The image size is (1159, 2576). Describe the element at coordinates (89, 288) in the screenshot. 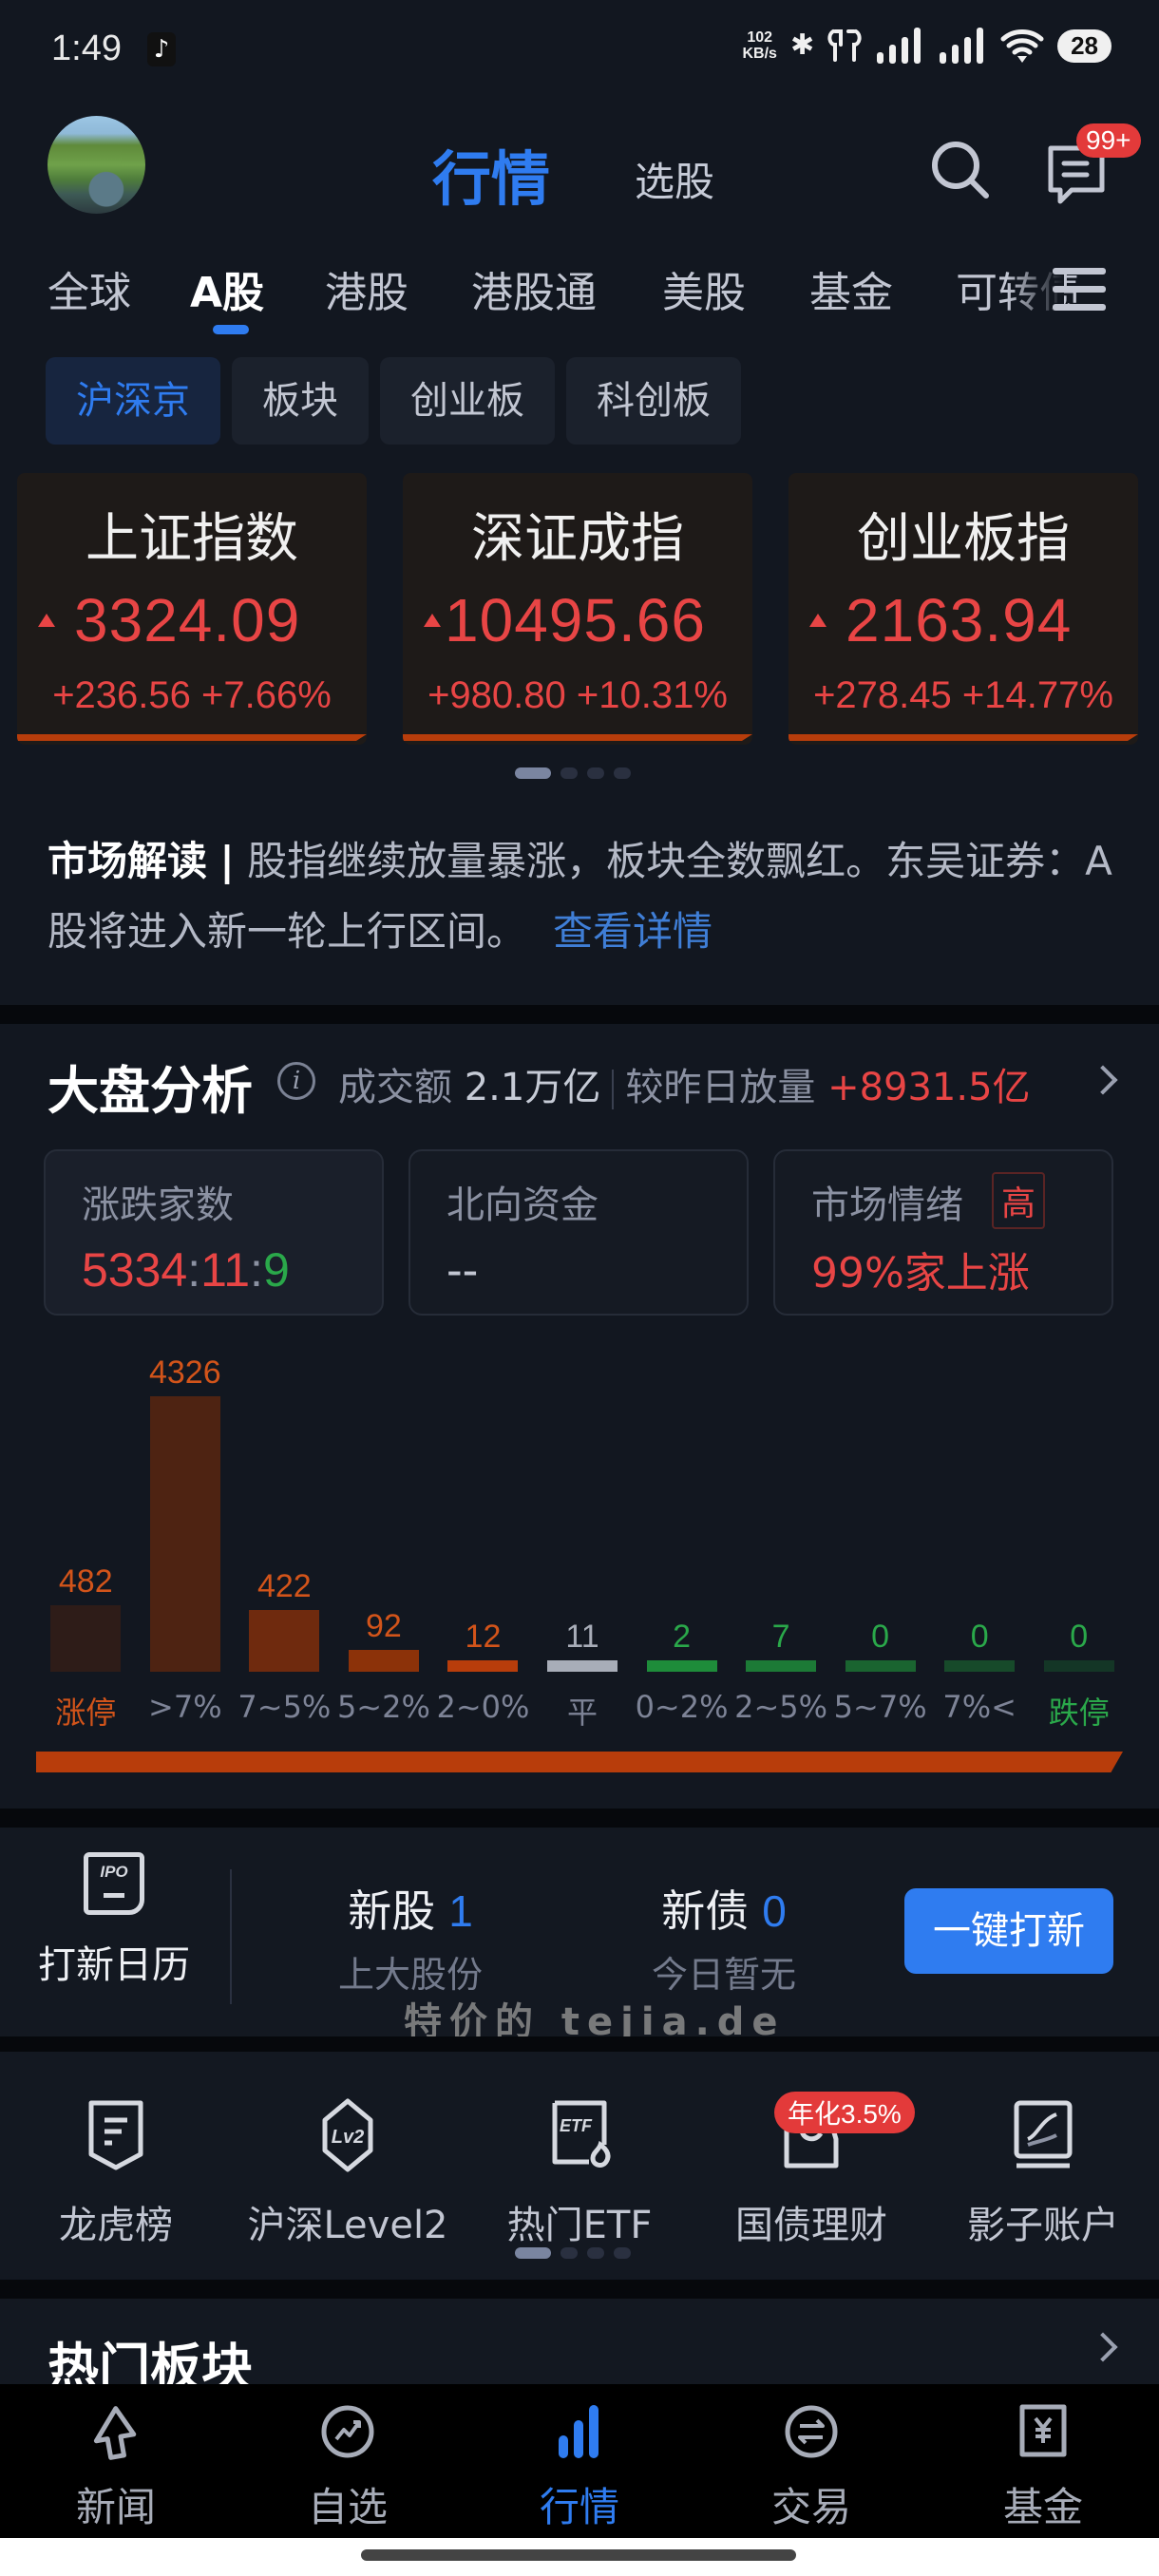

I see `tab-global: 全球` at that location.